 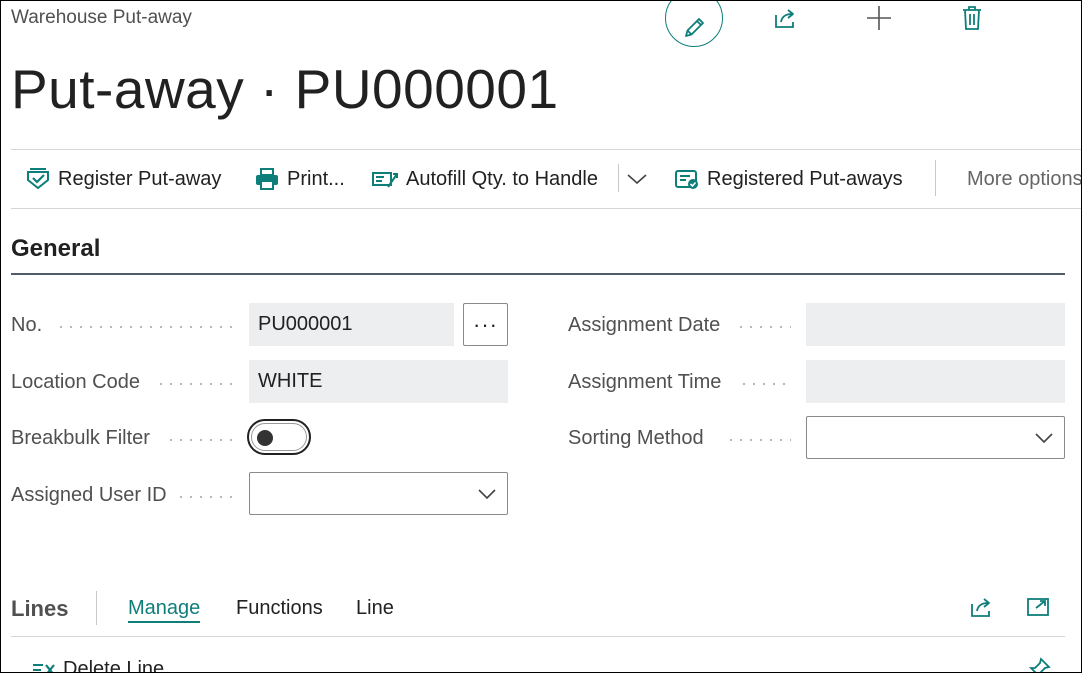 What do you see at coordinates (935, 324) in the screenshot?
I see `assignment-date-field` at bounding box center [935, 324].